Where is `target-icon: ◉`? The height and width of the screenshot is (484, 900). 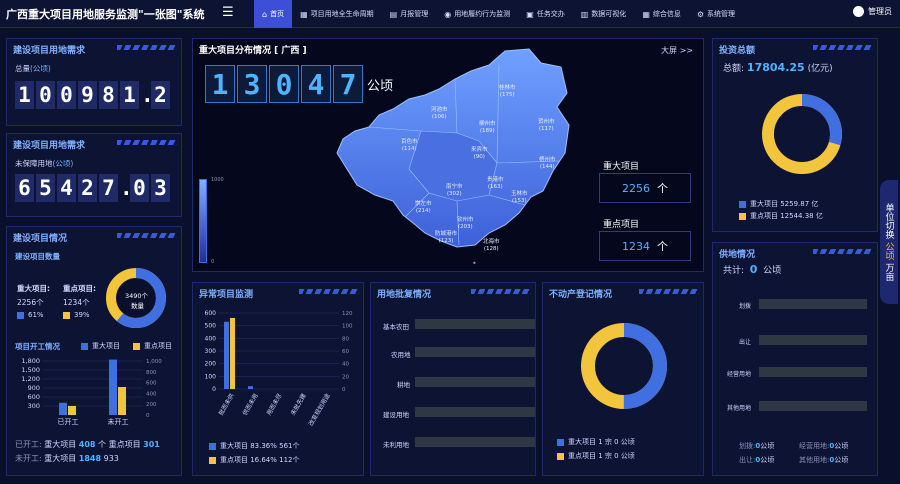
target-icon: ◉ is located at coordinates (448, 14).